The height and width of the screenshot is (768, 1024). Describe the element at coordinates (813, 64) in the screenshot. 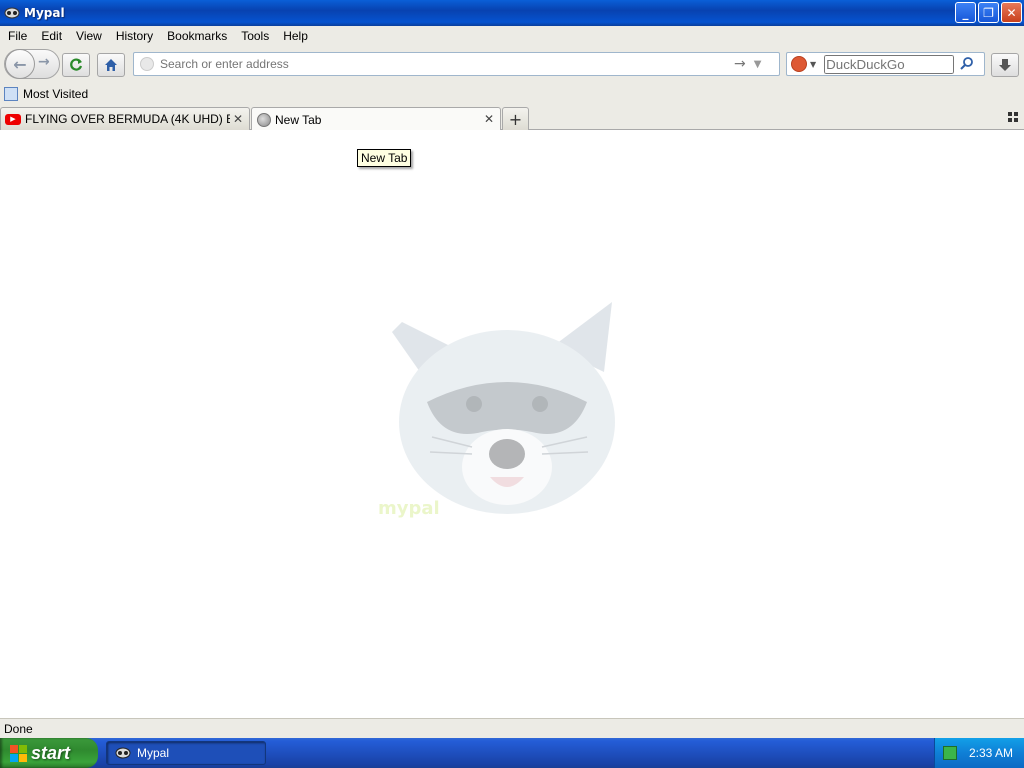

I see `engine-dropdown-icon: ▼` at that location.